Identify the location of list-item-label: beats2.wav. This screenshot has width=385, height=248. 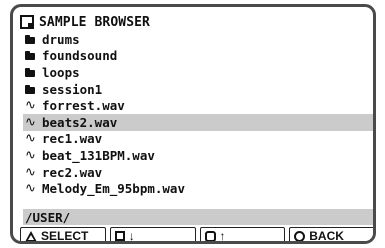
(80, 122).